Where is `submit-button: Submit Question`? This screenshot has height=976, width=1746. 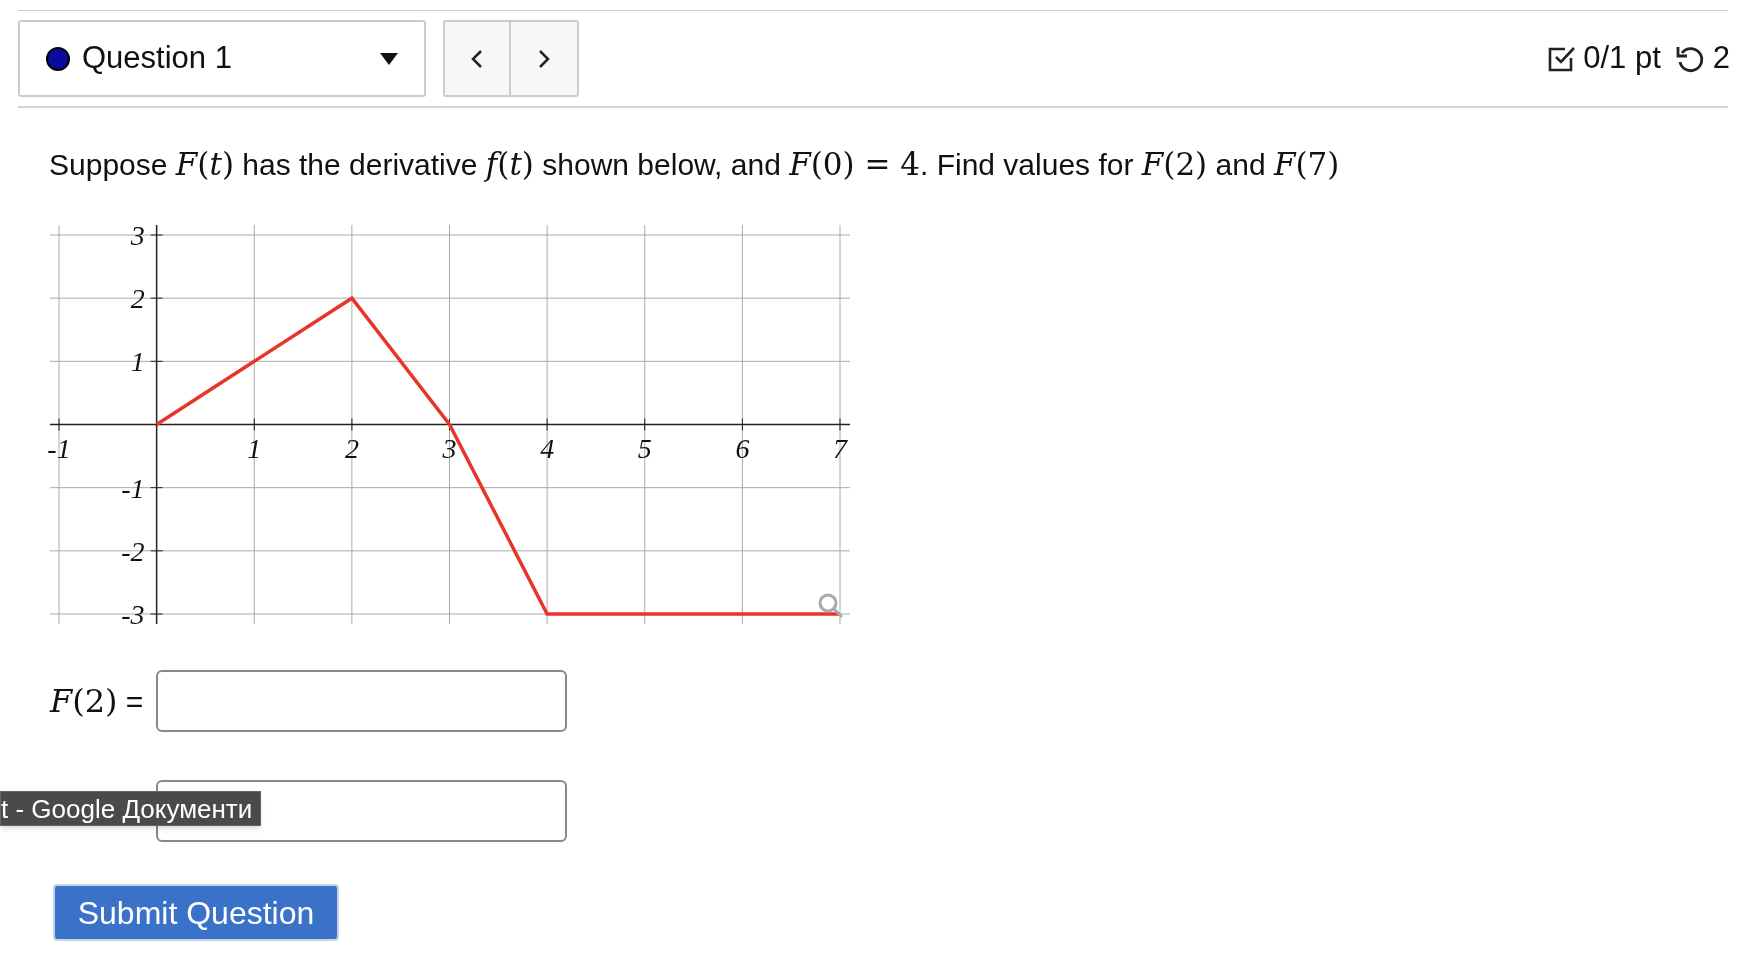
submit-button: Submit Question is located at coordinates (196, 912).